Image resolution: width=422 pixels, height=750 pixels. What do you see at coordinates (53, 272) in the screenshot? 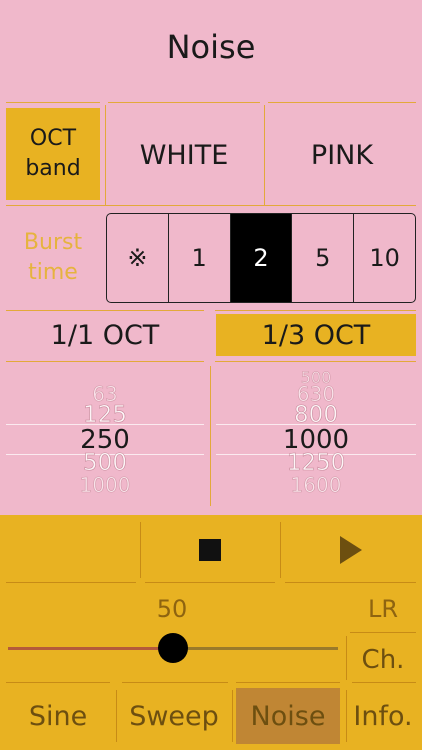
I see `burst-label-line2: time` at bounding box center [53, 272].